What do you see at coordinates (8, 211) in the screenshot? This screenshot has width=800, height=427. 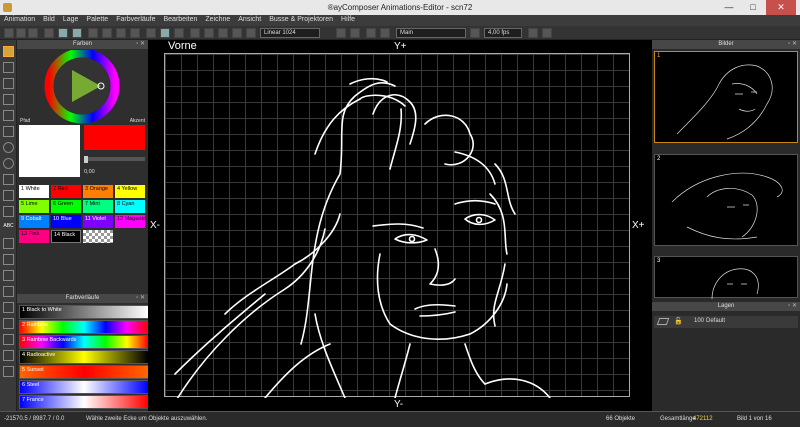 I see `spiral-tool-icon` at bounding box center [8, 211].